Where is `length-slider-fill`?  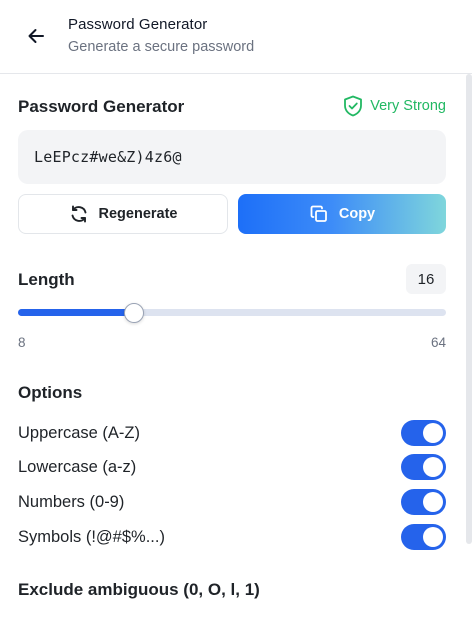
length-slider-fill is located at coordinates (76, 312).